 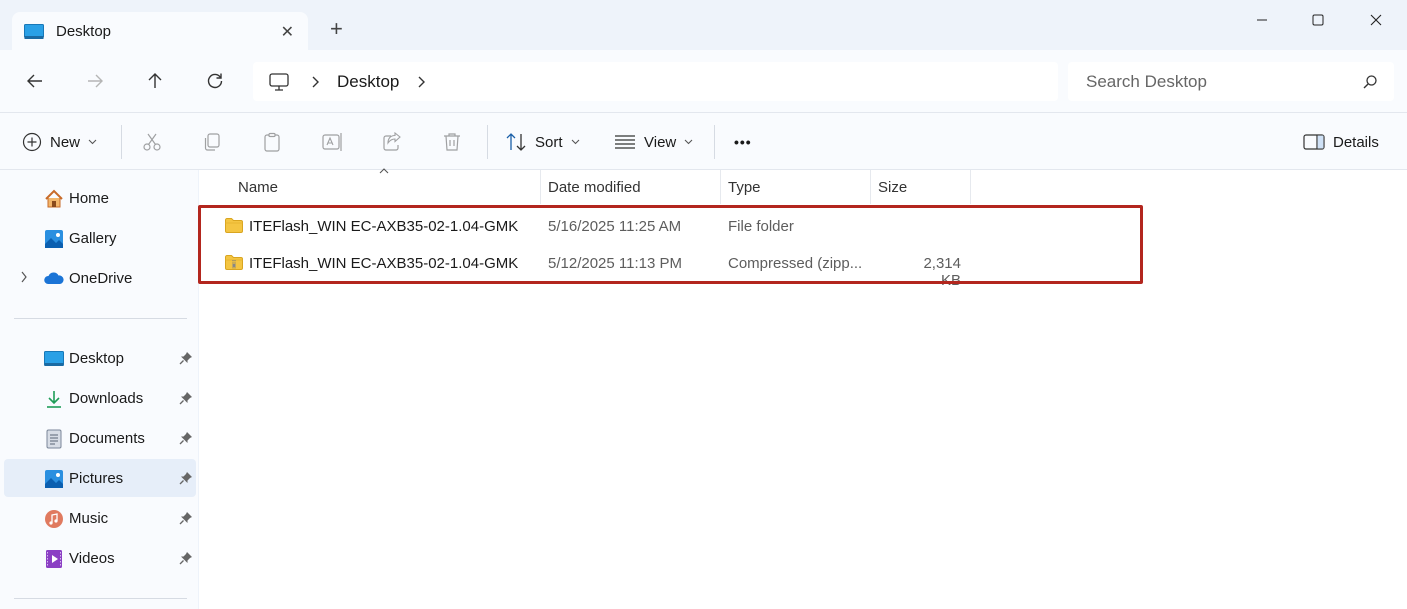 I want to click on sidebar-item-music: Music, so click(x=100, y=518).